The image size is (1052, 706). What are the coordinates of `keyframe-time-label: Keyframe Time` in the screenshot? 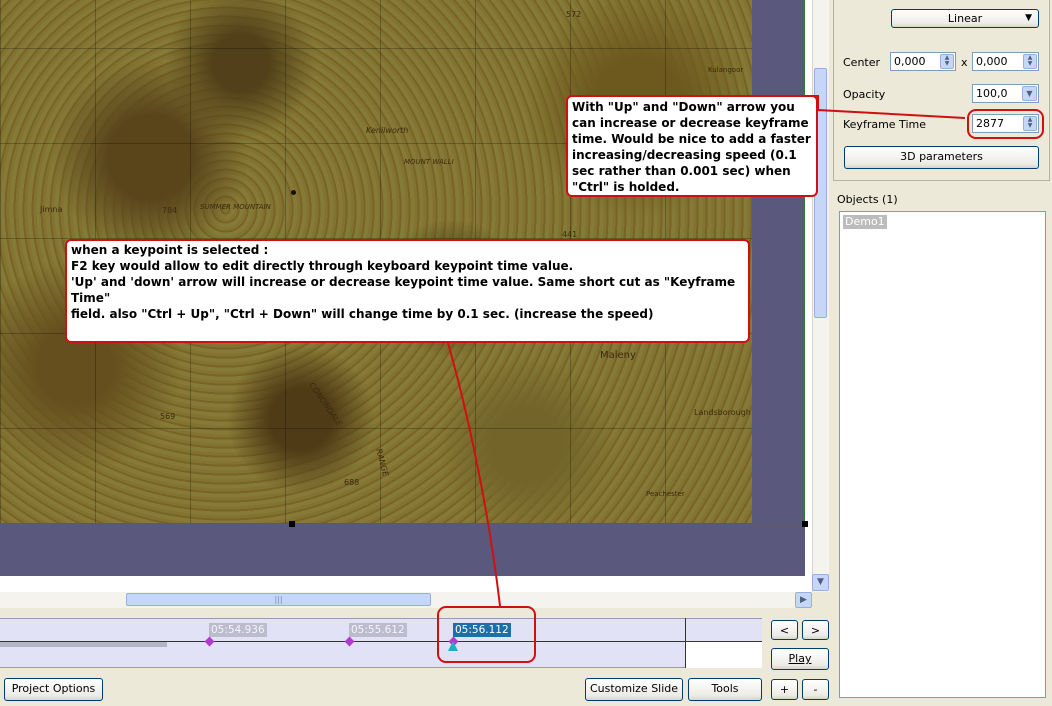 It's located at (884, 124).